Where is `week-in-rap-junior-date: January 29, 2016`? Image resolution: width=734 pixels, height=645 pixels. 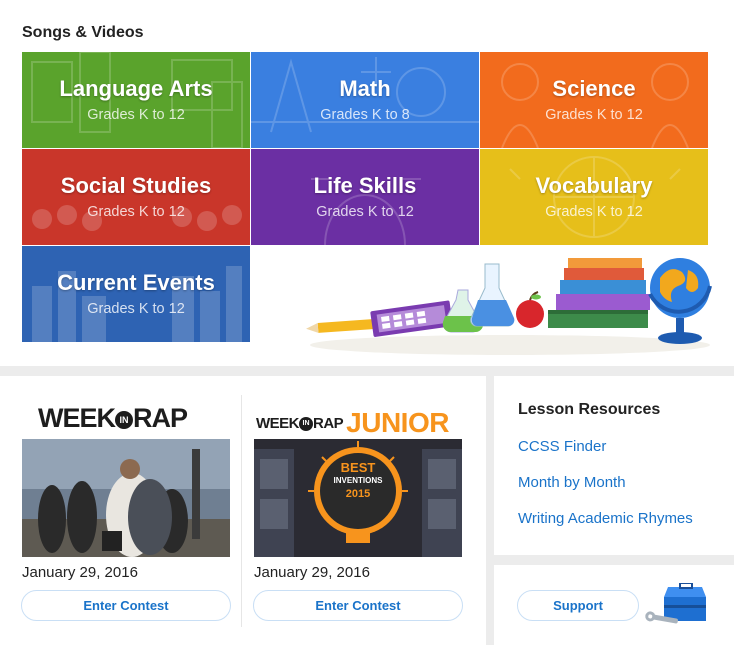 week-in-rap-junior-date: January 29, 2016 is located at coordinates (312, 572).